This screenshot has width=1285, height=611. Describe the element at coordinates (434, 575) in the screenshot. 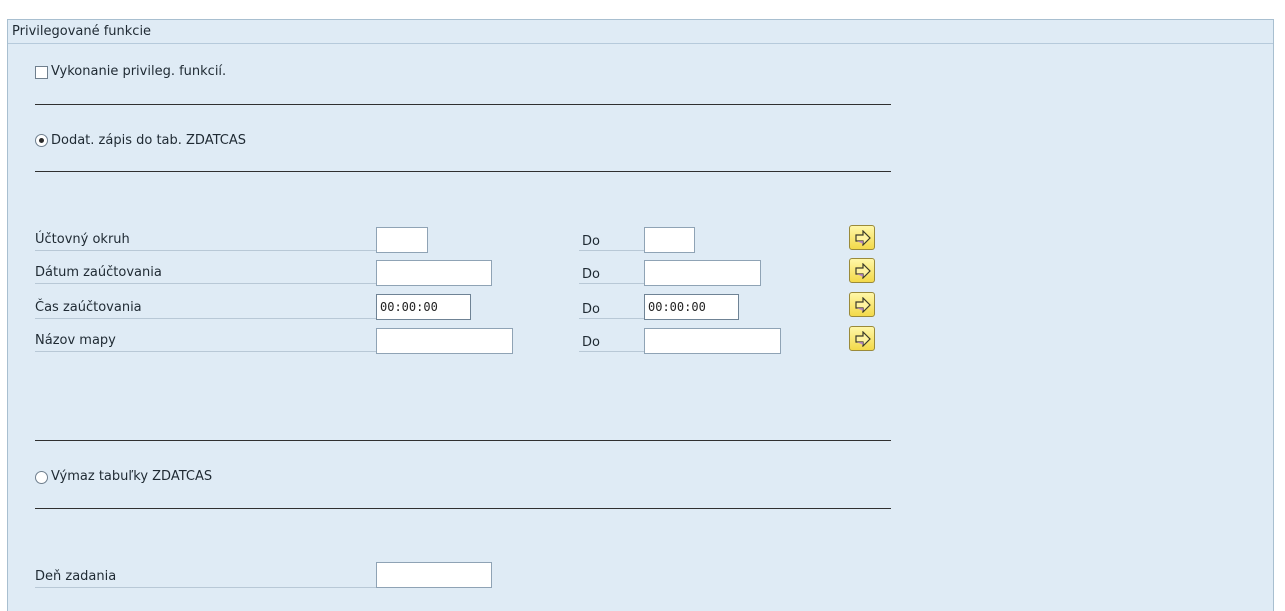

I see `entry-day-input` at that location.